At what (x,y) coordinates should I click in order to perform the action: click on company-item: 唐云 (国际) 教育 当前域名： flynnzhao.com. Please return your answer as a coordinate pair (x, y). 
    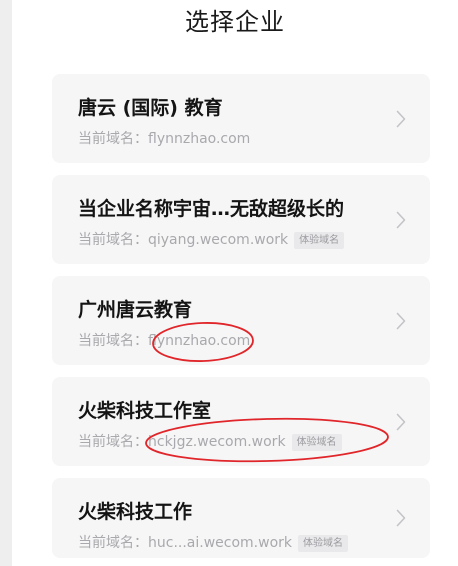
    Looking at the image, I should click on (241, 118).